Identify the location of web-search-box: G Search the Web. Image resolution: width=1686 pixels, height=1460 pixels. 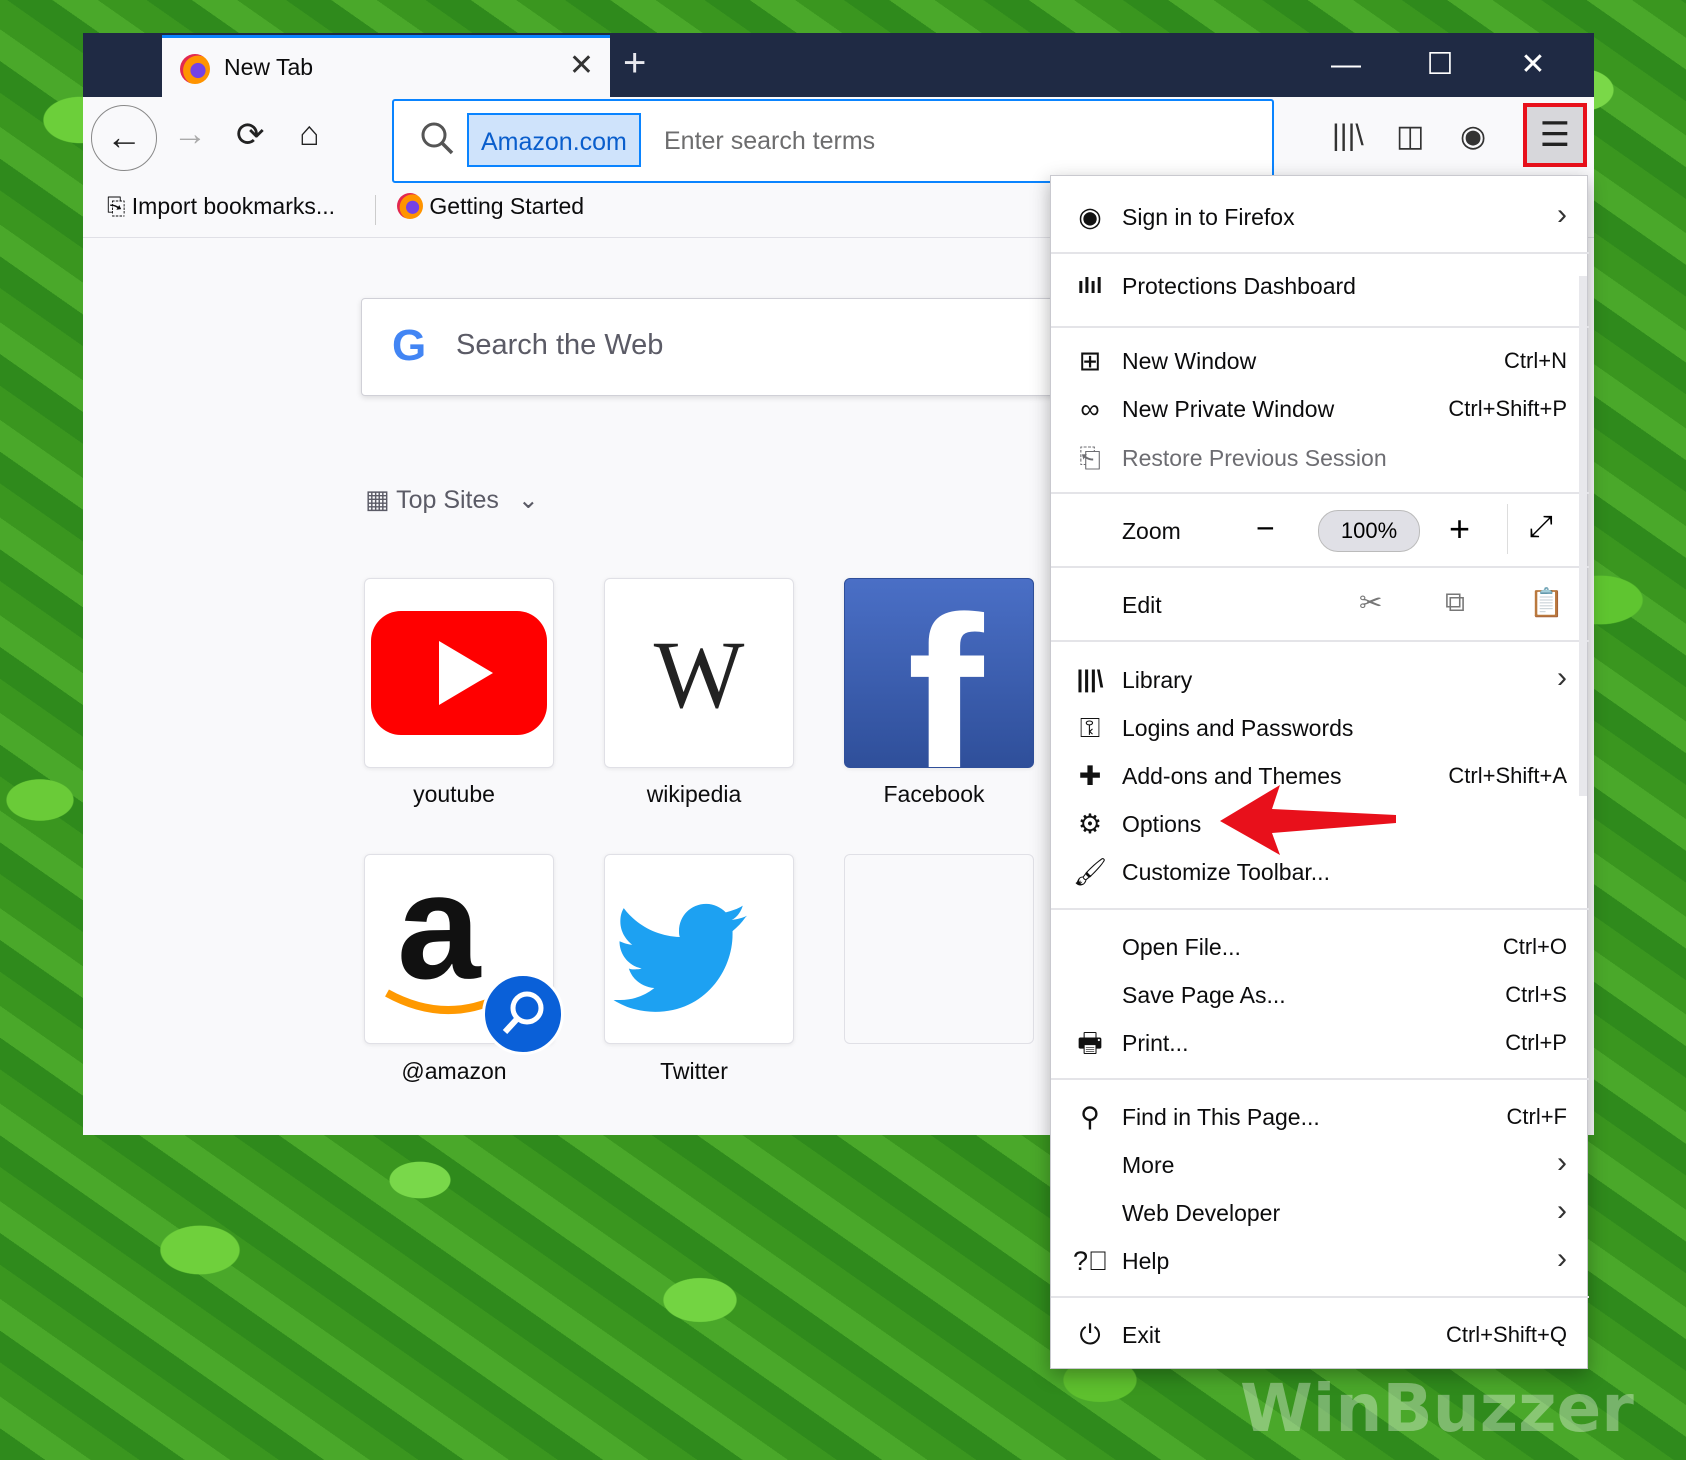
(762, 347).